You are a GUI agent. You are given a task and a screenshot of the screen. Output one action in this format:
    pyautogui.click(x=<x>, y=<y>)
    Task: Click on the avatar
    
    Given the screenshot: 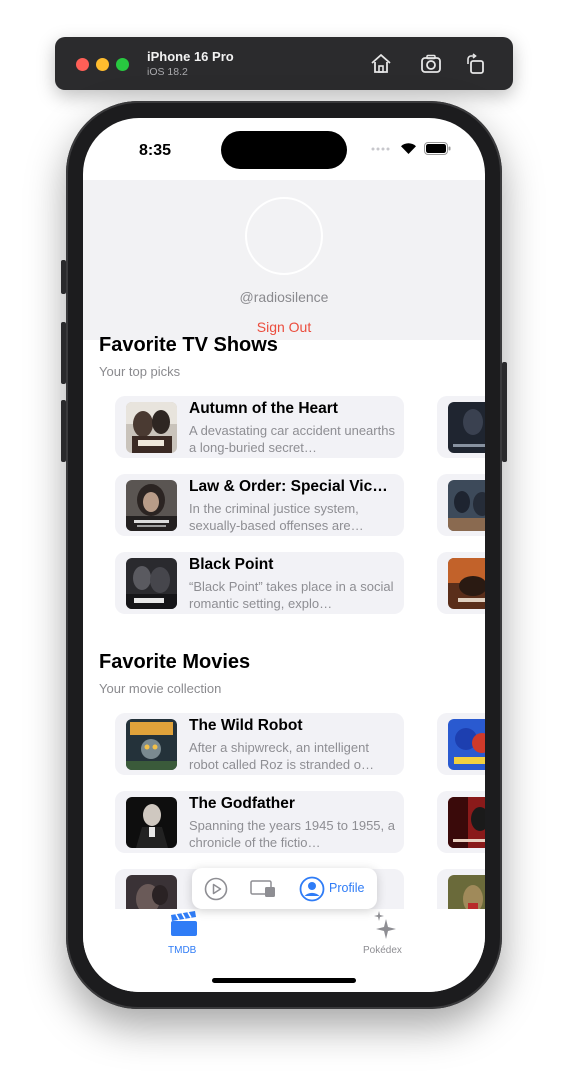 What is the action you would take?
    pyautogui.click(x=284, y=236)
    